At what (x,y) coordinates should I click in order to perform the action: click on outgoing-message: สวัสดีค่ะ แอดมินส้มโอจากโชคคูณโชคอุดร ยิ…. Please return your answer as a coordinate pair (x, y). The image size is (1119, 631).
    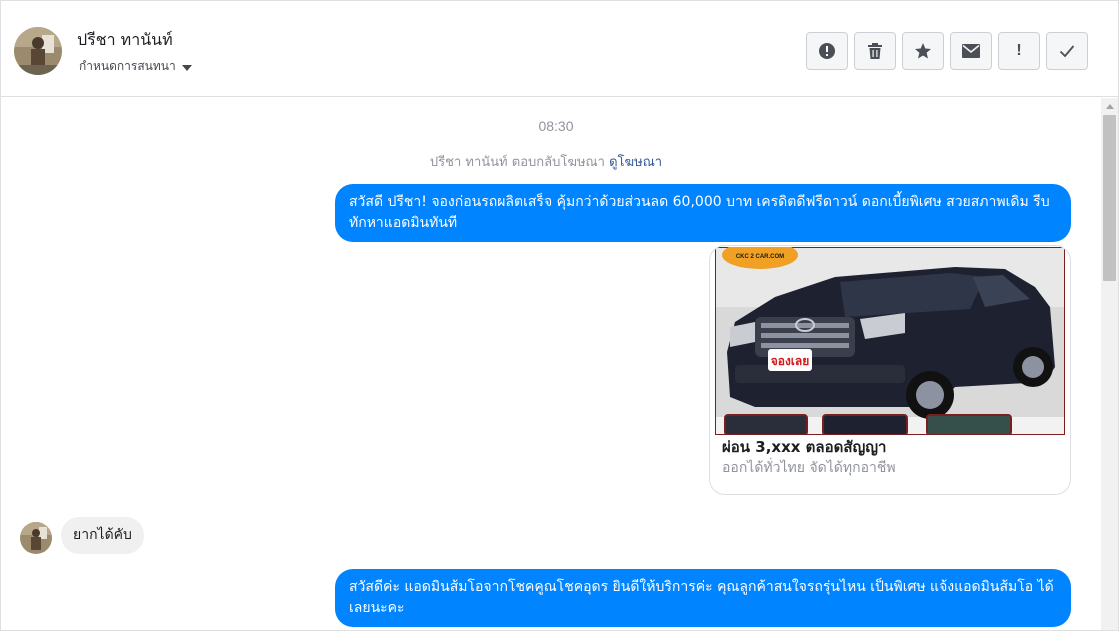
    Looking at the image, I should click on (703, 598).